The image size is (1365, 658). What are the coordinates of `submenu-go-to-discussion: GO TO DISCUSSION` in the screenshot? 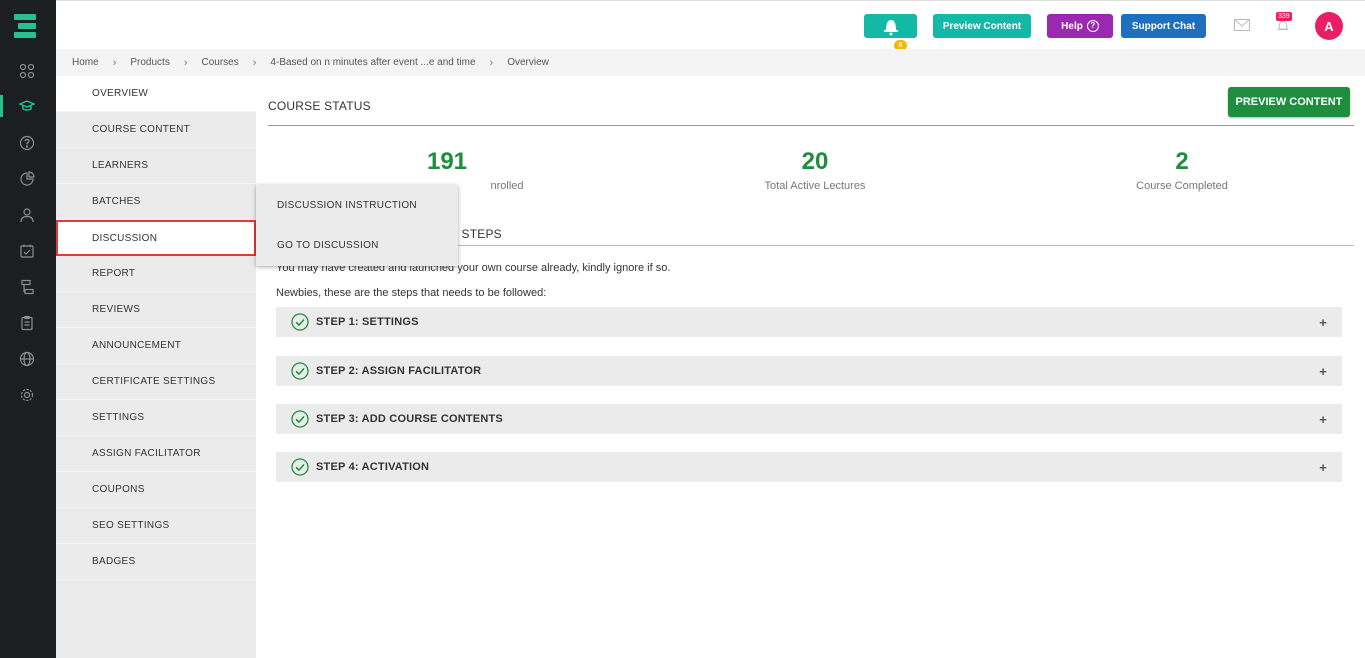 It's located at (357, 245).